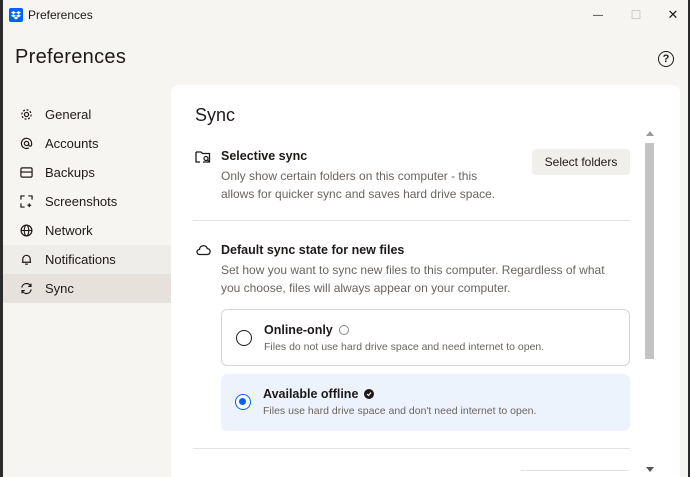  I want to click on online-only-label: Online-only, so click(298, 330).